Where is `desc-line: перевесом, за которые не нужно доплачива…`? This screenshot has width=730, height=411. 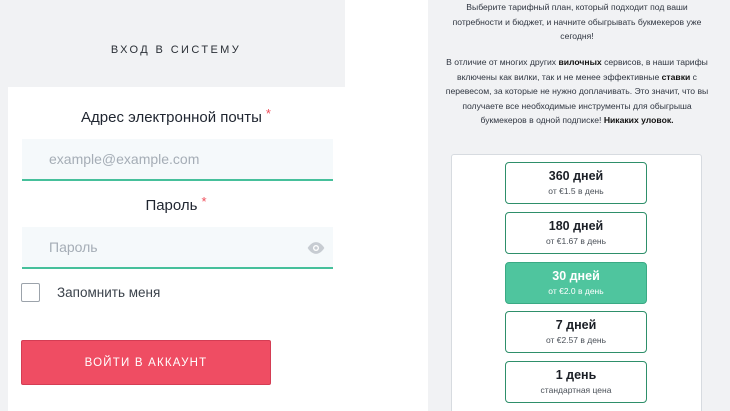
desc-line: перевесом, за которые не нужно доплачива… is located at coordinates (577, 91).